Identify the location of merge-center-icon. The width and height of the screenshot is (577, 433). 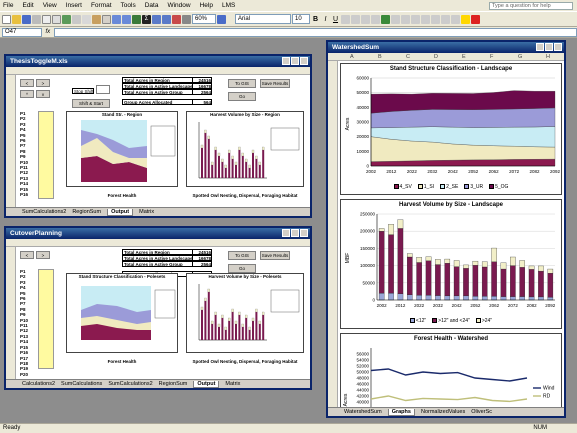
(375, 19).